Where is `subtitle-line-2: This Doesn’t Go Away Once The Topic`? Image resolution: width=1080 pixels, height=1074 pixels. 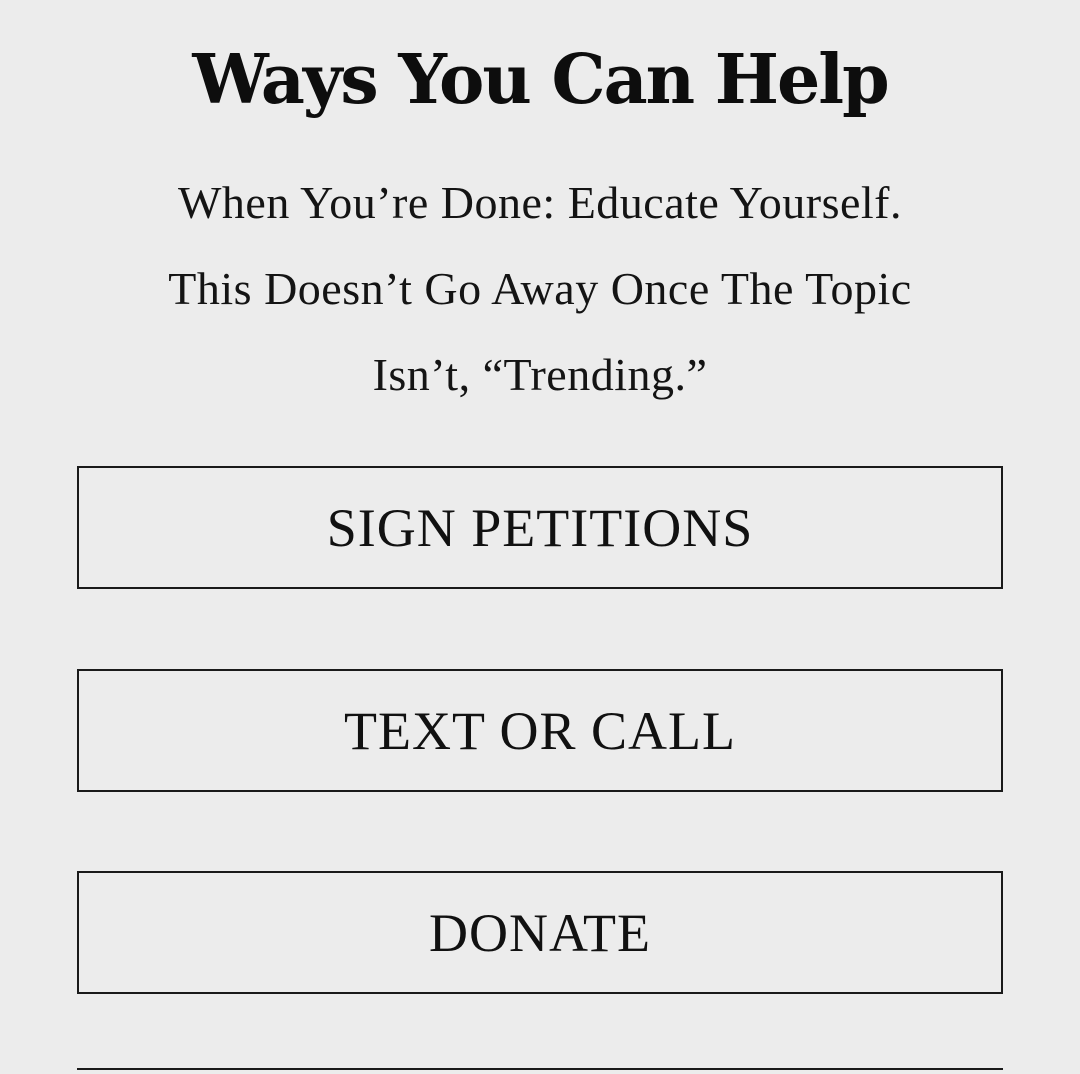 subtitle-line-2: This Doesn’t Go Away Once The Topic is located at coordinates (540, 288).